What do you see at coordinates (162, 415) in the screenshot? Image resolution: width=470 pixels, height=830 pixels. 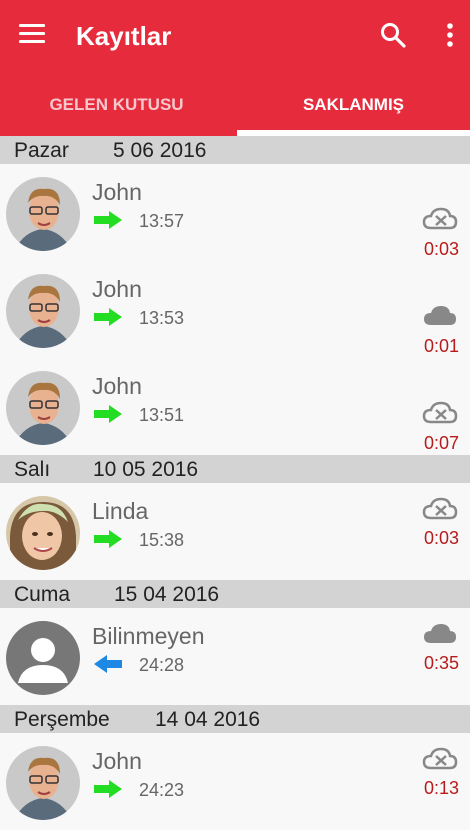 I see `call-time: 13:51` at bounding box center [162, 415].